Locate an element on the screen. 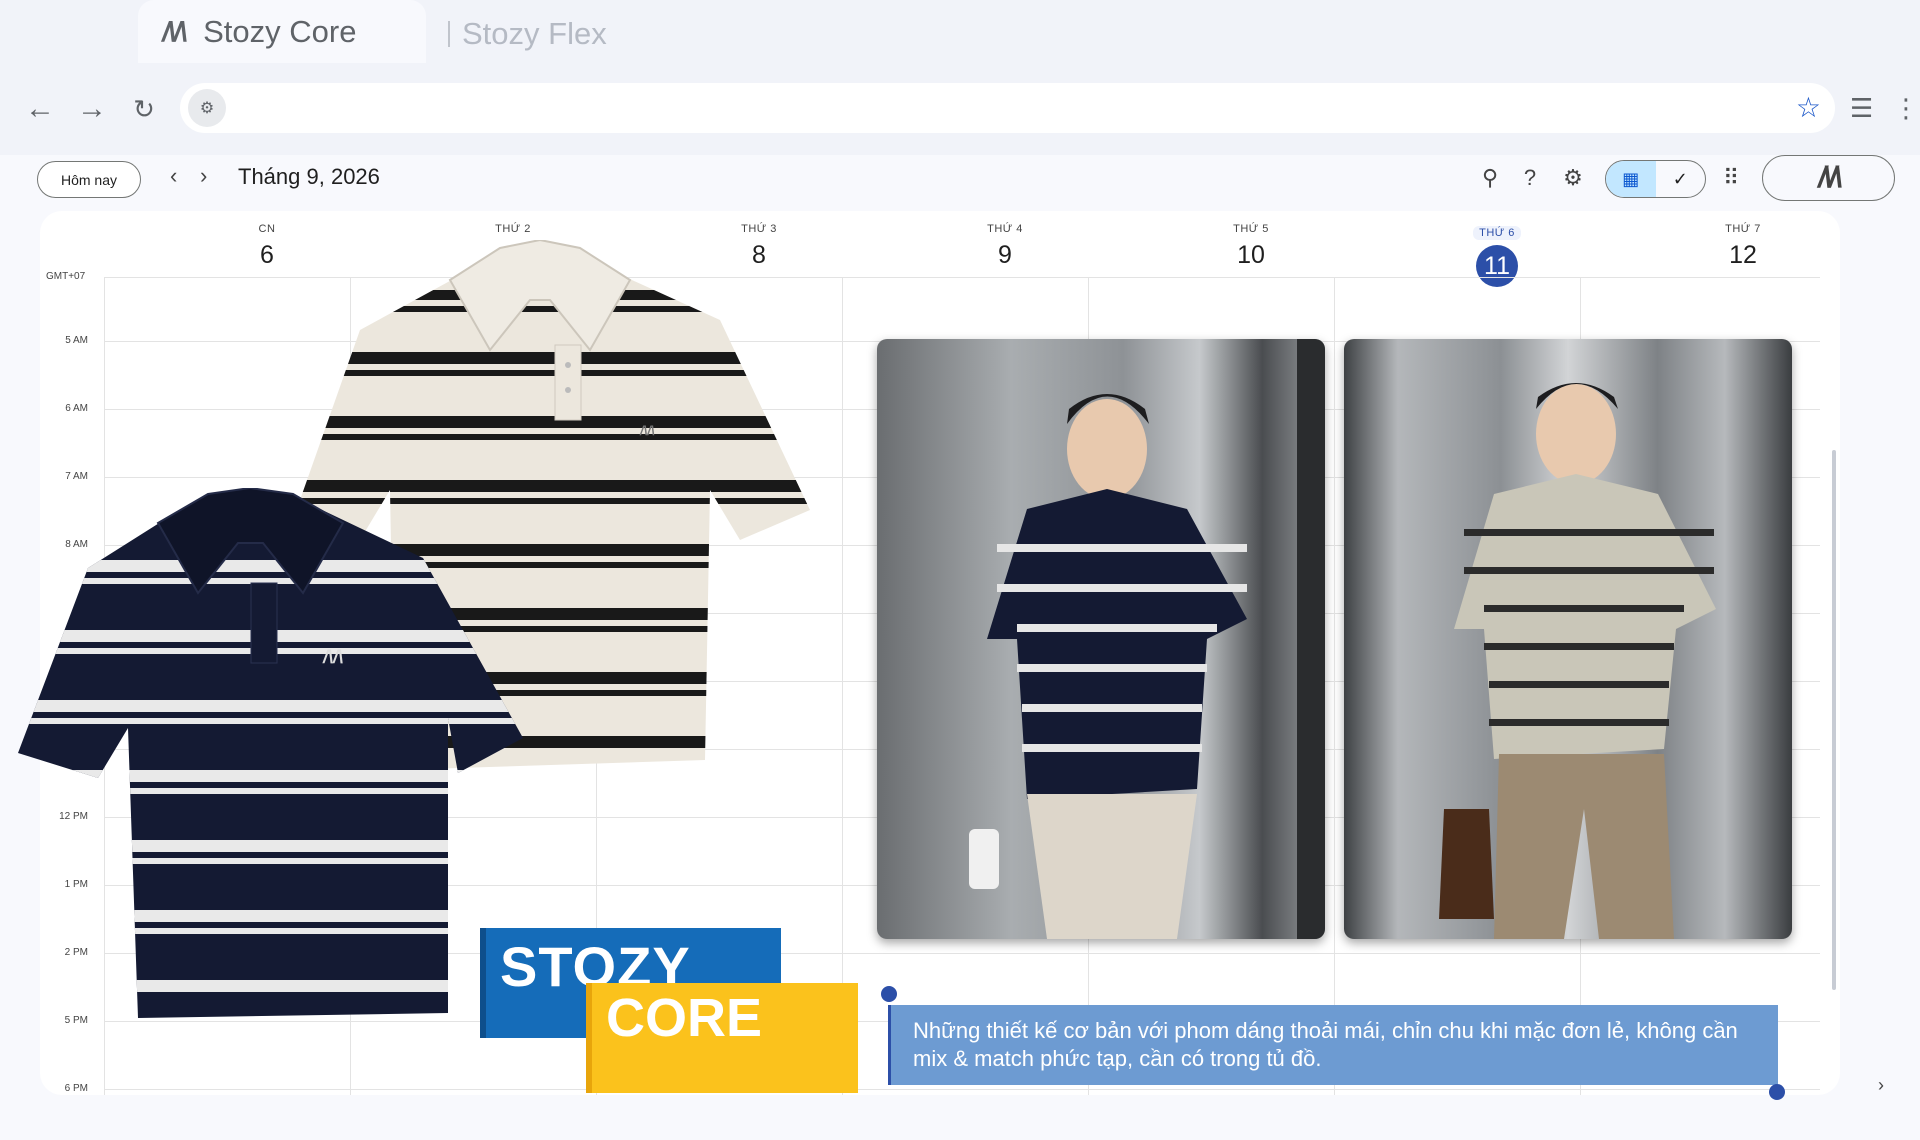 Image resolution: width=1920 pixels, height=1140 pixels. reload-icon: ↻ is located at coordinates (144, 109).